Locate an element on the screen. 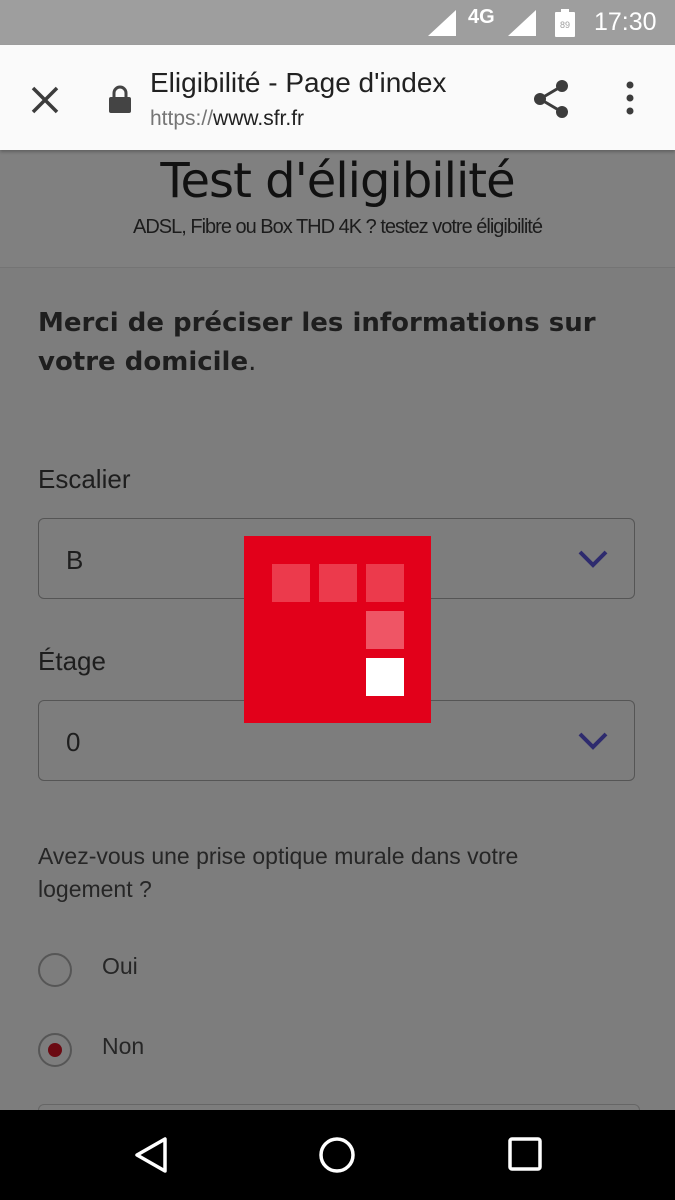 This screenshot has height=1200, width=675. url-bar: https://www.sfr.fr is located at coordinates (227, 119).